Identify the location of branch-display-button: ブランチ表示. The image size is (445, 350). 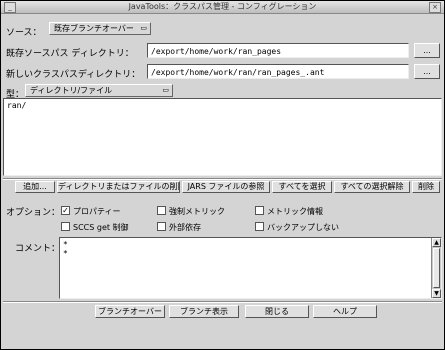
(204, 311).